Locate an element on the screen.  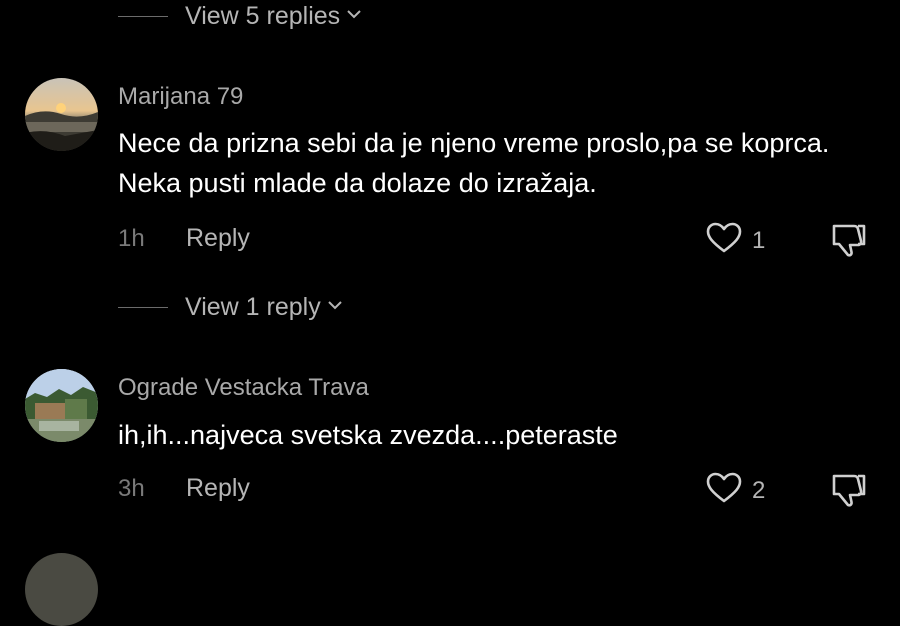
comment-time: 1h is located at coordinates (131, 238).